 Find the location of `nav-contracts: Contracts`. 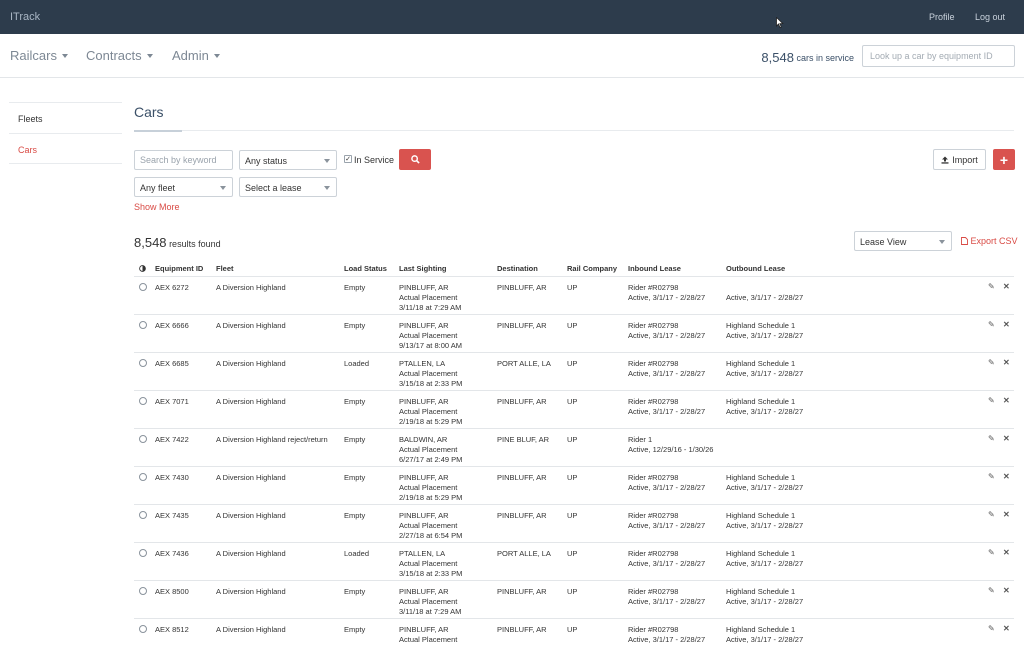

nav-contracts: Contracts is located at coordinates (119, 55).